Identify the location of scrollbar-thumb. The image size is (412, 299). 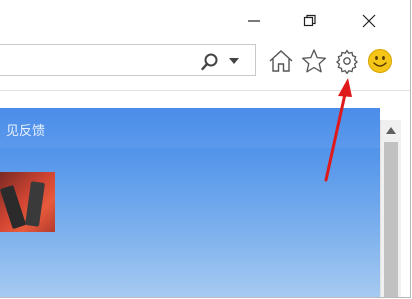
(391, 219).